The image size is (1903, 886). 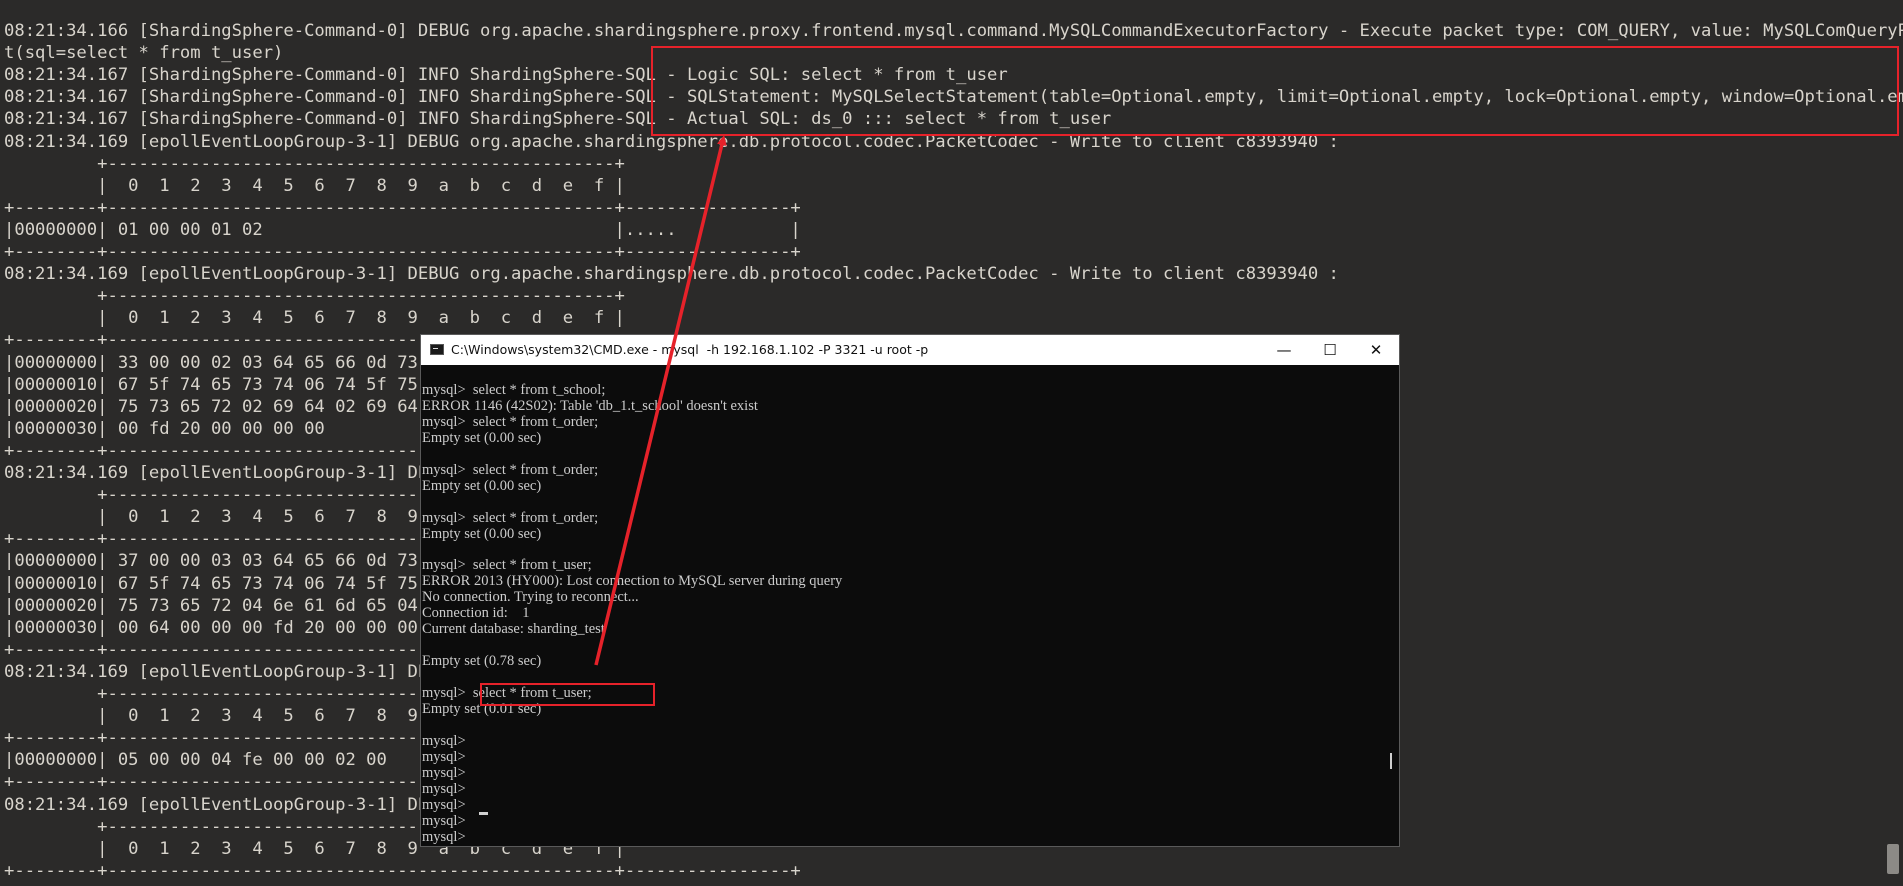 I want to click on log-line: |00000000| 05 00 00 04 fe 00 00 02 00, so click(x=195, y=760).